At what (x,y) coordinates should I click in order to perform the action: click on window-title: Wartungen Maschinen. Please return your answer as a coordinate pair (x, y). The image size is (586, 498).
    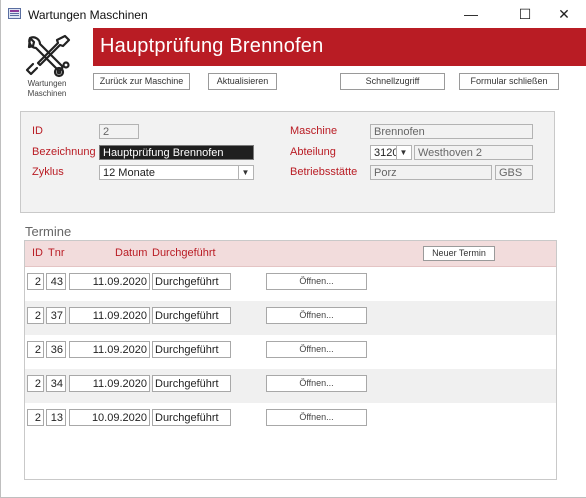
    Looking at the image, I should click on (88, 15).